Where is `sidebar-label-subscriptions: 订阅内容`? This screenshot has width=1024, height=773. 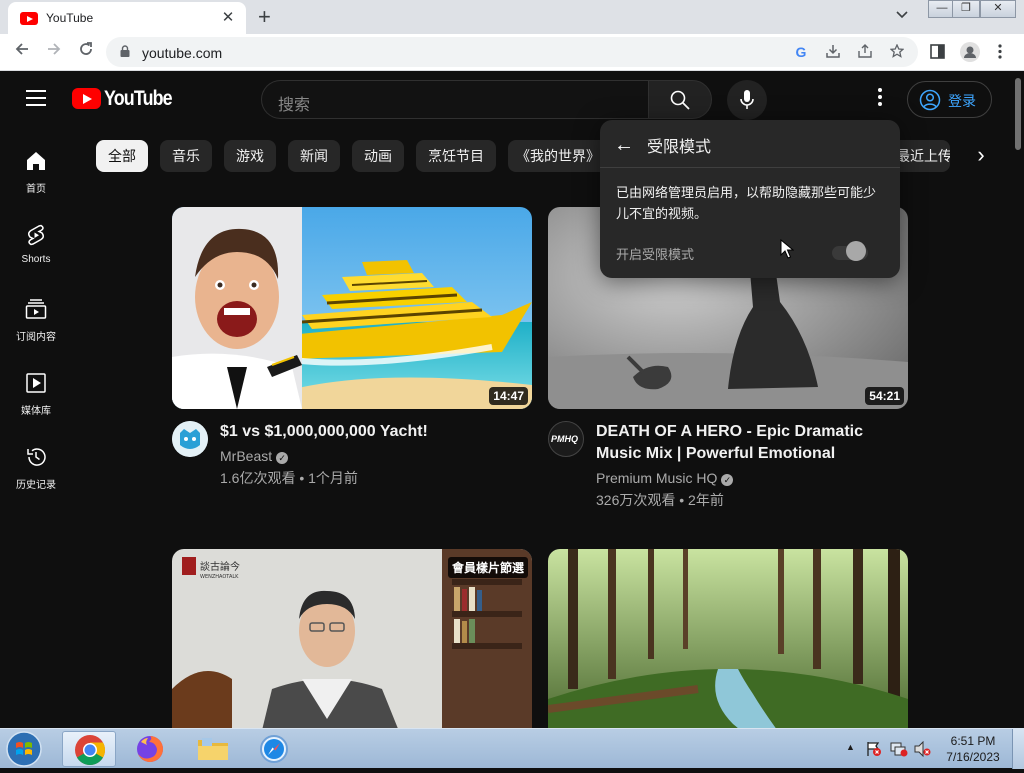 sidebar-label-subscriptions: 订阅内容 is located at coordinates (36, 337).